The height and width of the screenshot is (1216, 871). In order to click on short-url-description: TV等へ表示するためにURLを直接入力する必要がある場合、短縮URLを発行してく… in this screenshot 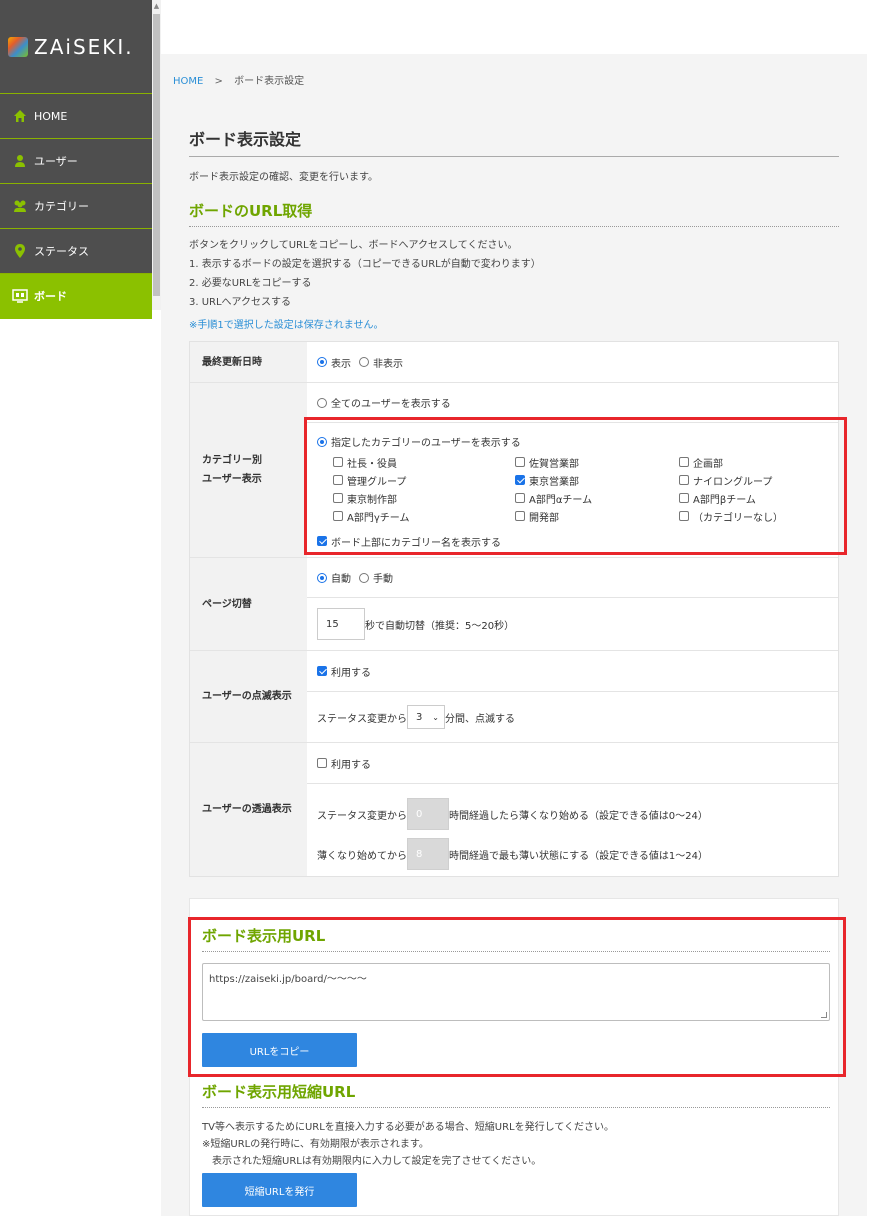, I will do `click(408, 1127)`.